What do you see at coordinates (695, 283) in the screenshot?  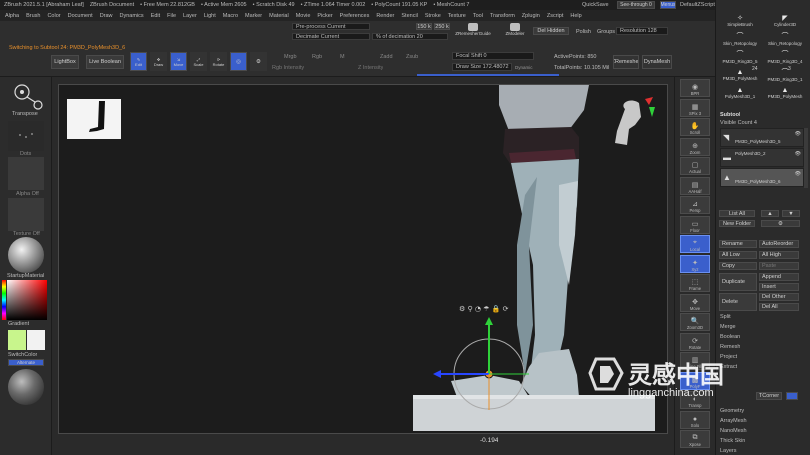 I see `frame-button: ⬚ Frame` at bounding box center [695, 283].